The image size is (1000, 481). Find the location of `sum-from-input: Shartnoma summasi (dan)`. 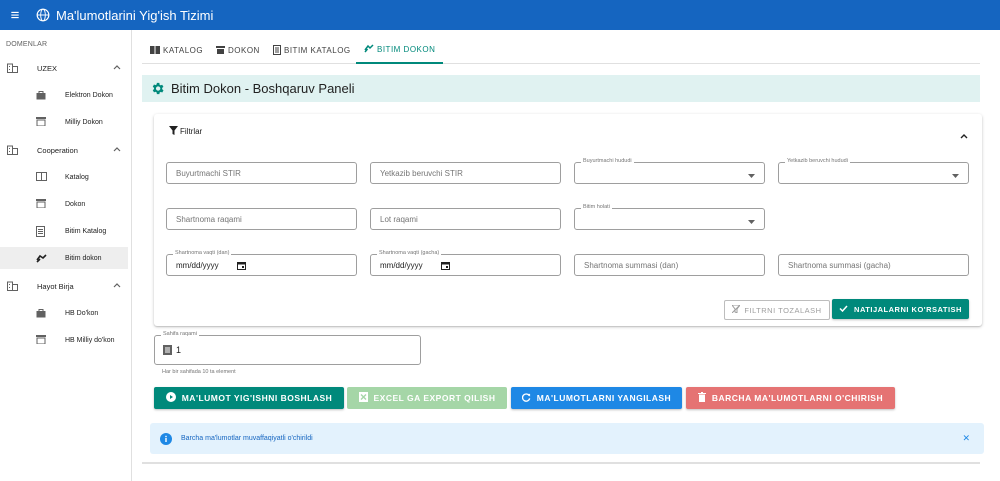

sum-from-input: Shartnoma summasi (dan) is located at coordinates (669, 265).